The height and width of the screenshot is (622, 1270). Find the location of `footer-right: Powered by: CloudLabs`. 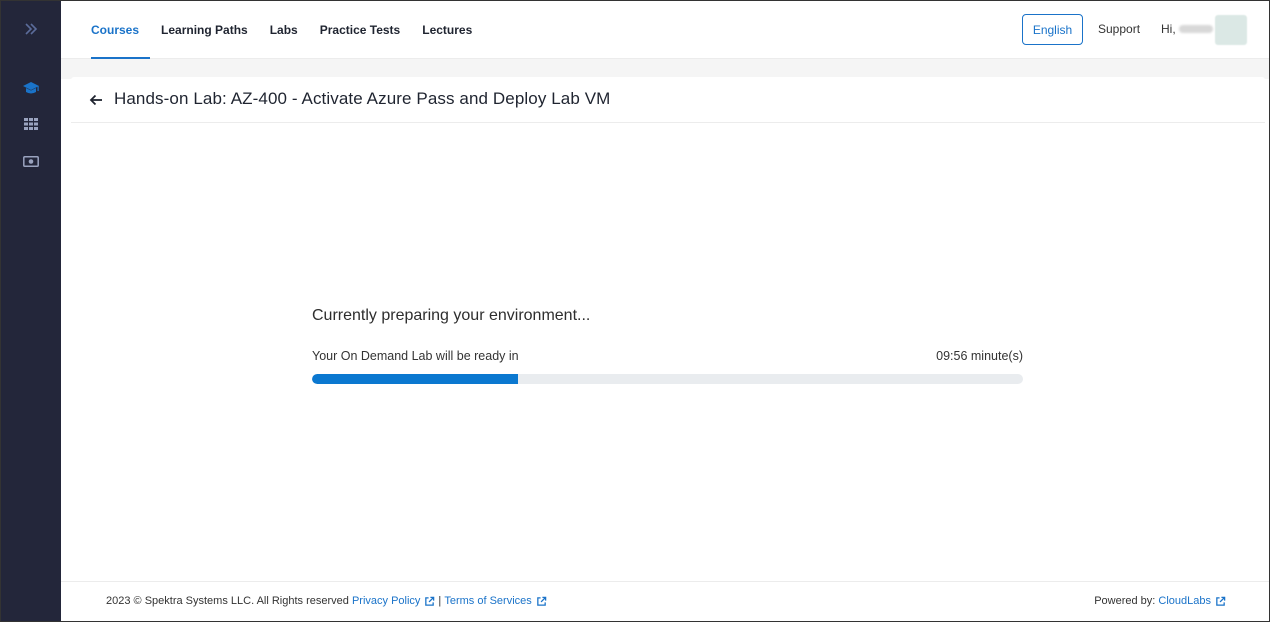

footer-right: Powered by: CloudLabs is located at coordinates (1161, 601).